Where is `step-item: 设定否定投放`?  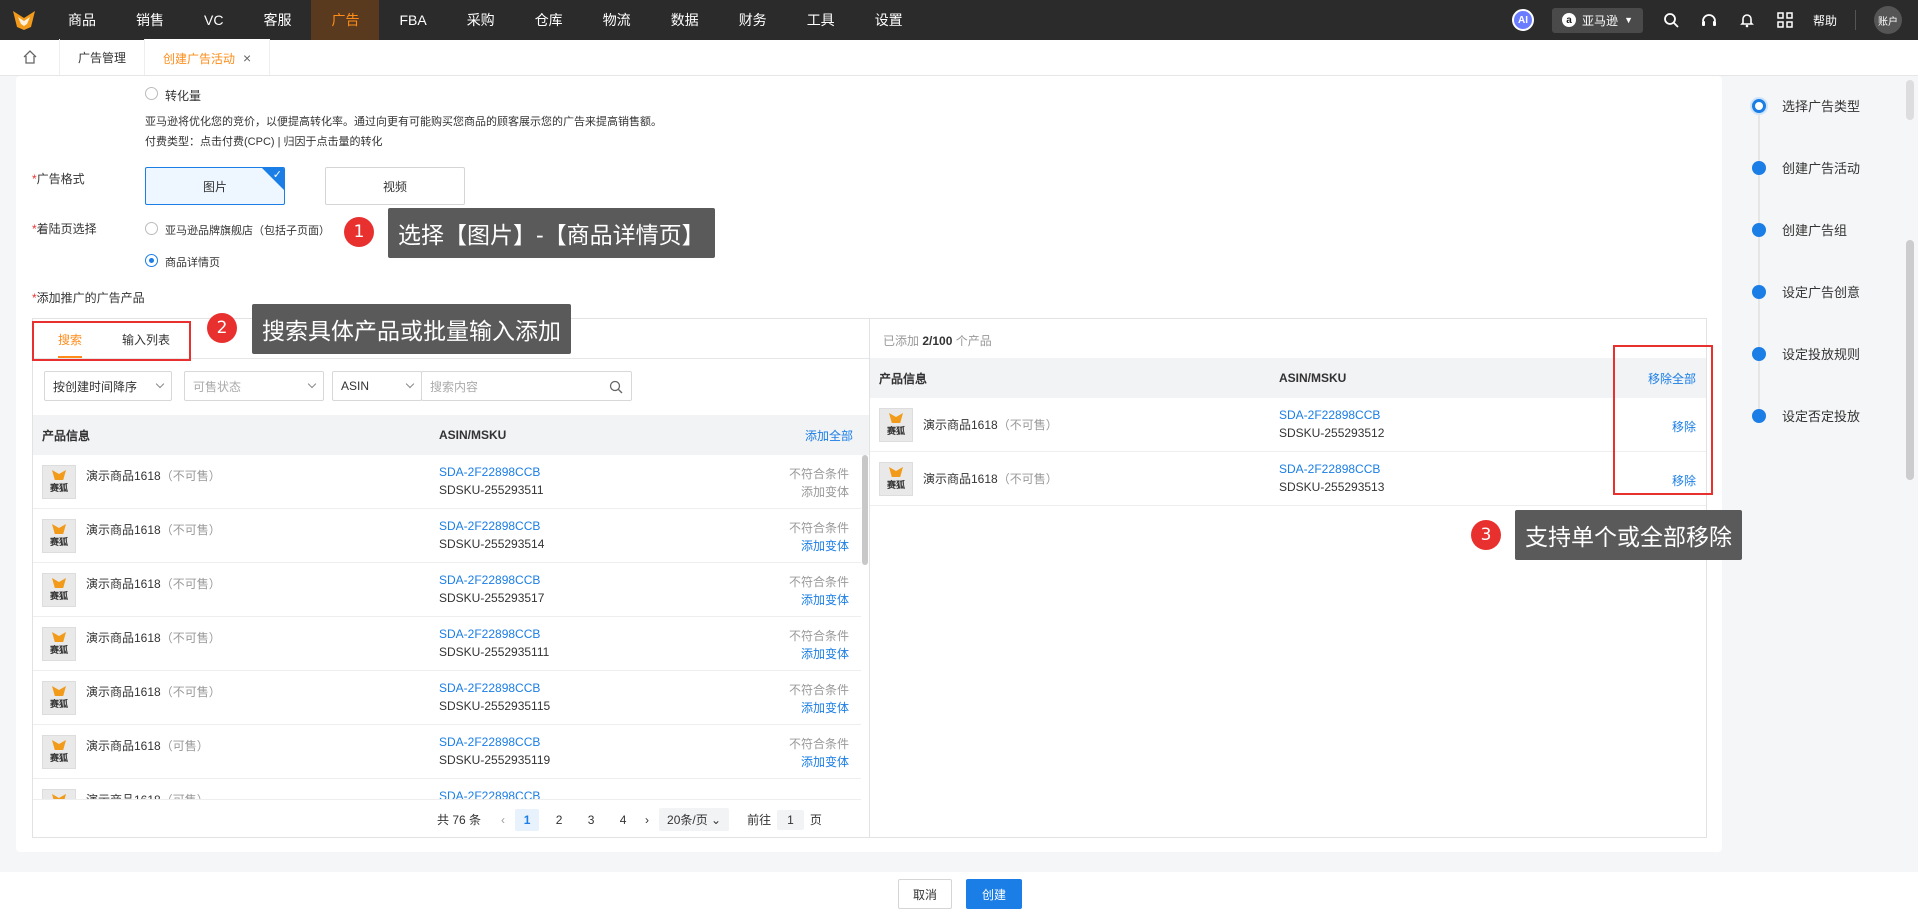 step-item: 设定否定投放 is located at coordinates (1806, 415).